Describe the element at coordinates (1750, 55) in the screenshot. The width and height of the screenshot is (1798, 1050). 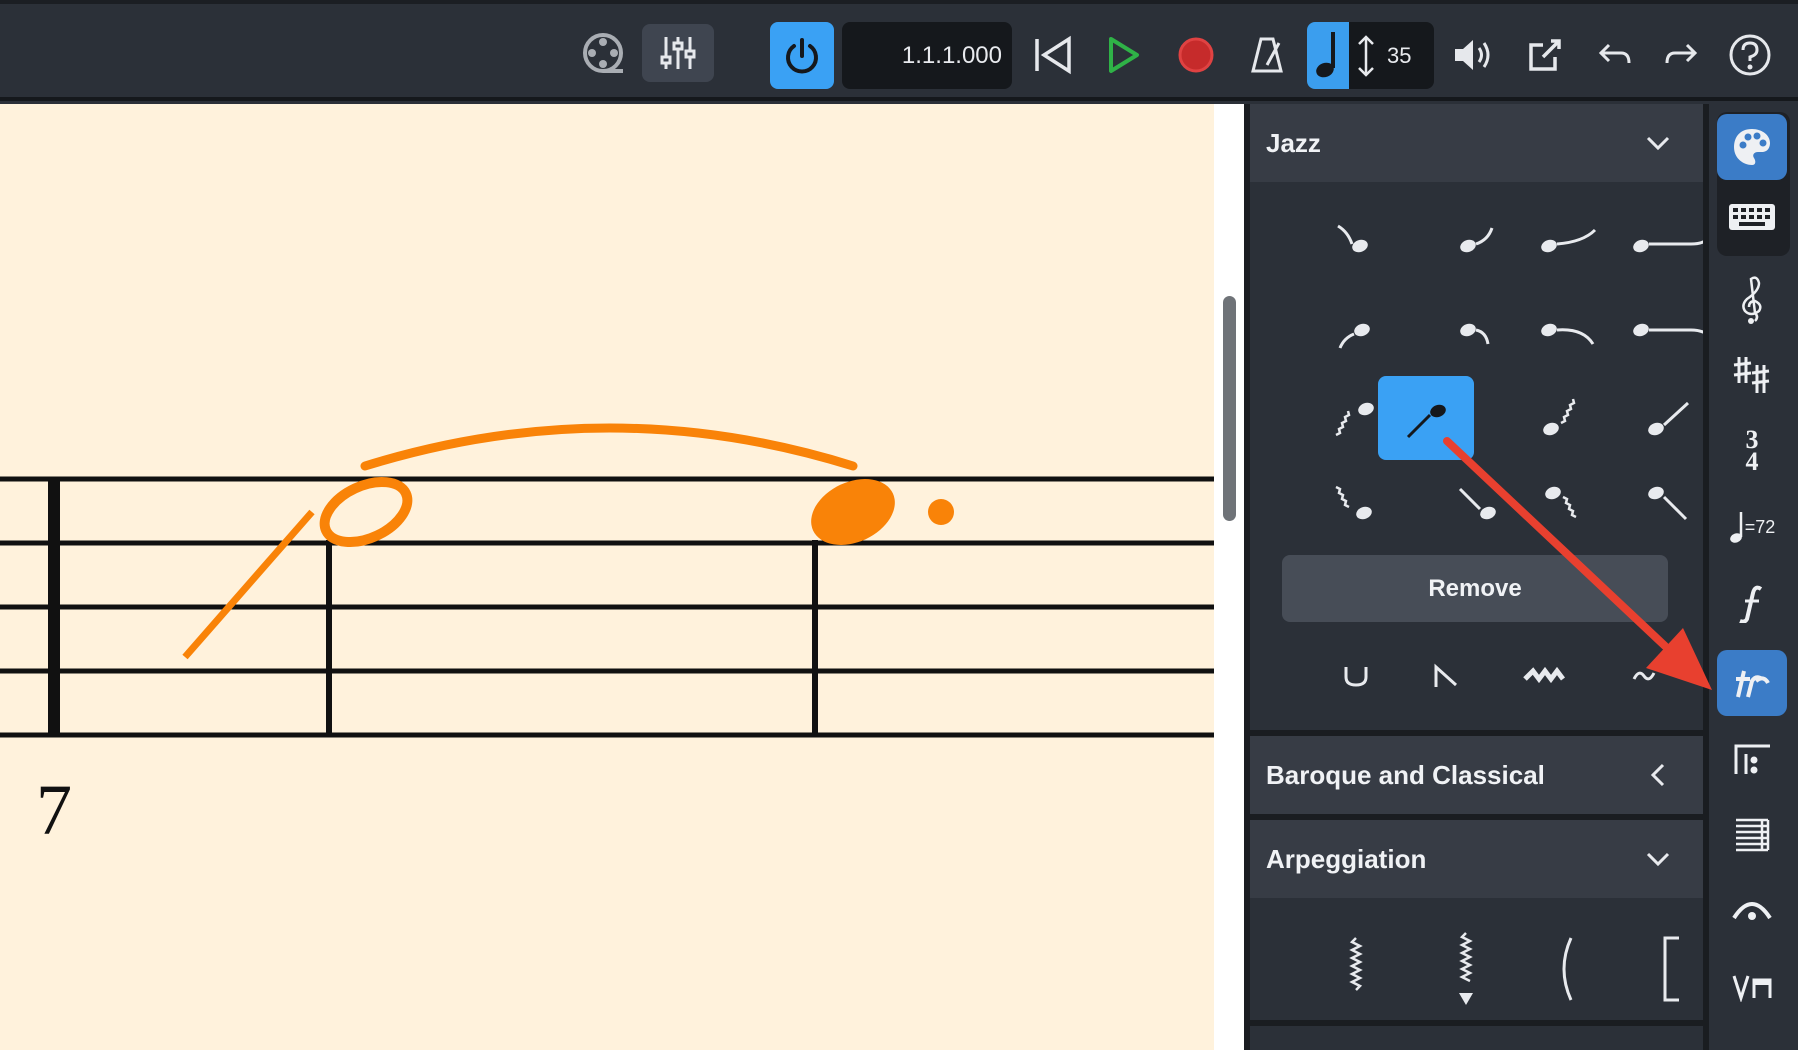
I see `help-icon` at that location.